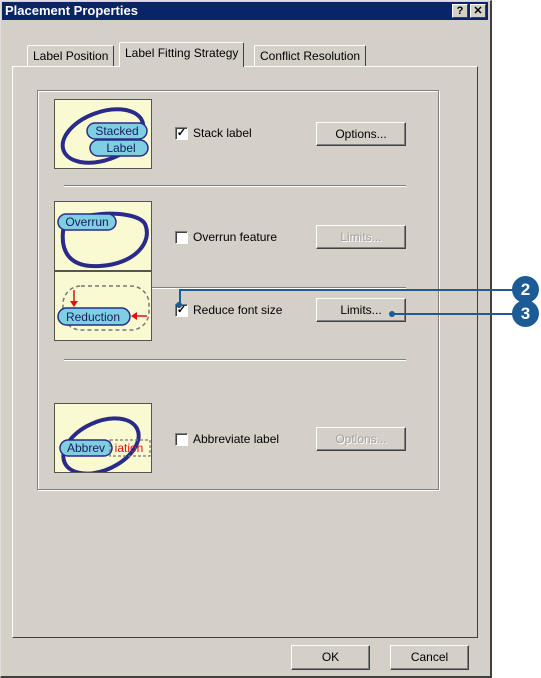 The height and width of the screenshot is (678, 541). What do you see at coordinates (93, 317) in the screenshot?
I see `thumb-text-reduction: Reduction` at bounding box center [93, 317].